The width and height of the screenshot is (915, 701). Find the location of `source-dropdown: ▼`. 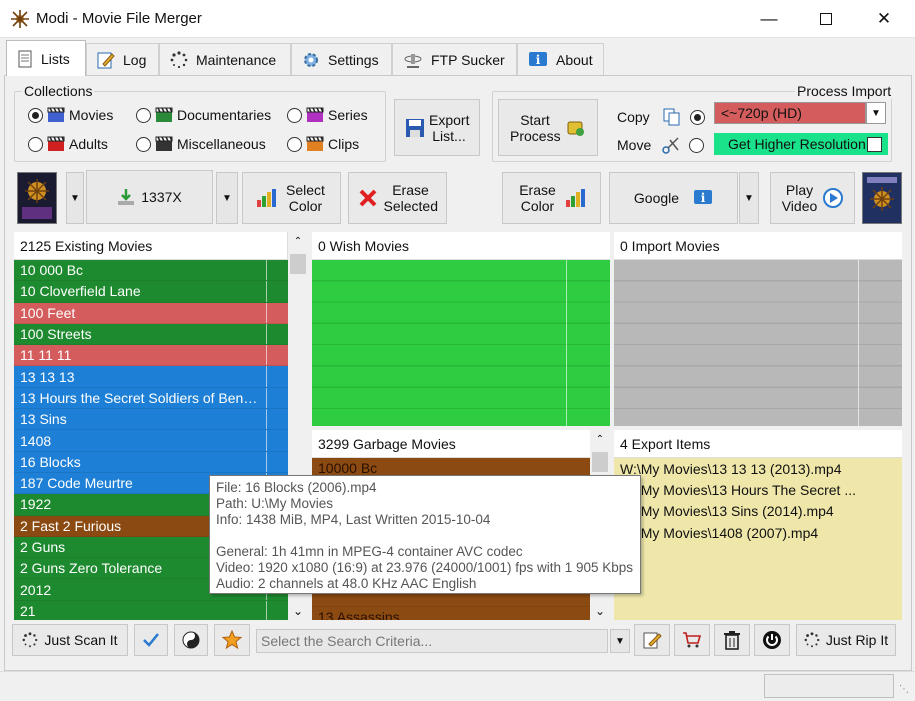

source-dropdown: ▼ is located at coordinates (227, 198).